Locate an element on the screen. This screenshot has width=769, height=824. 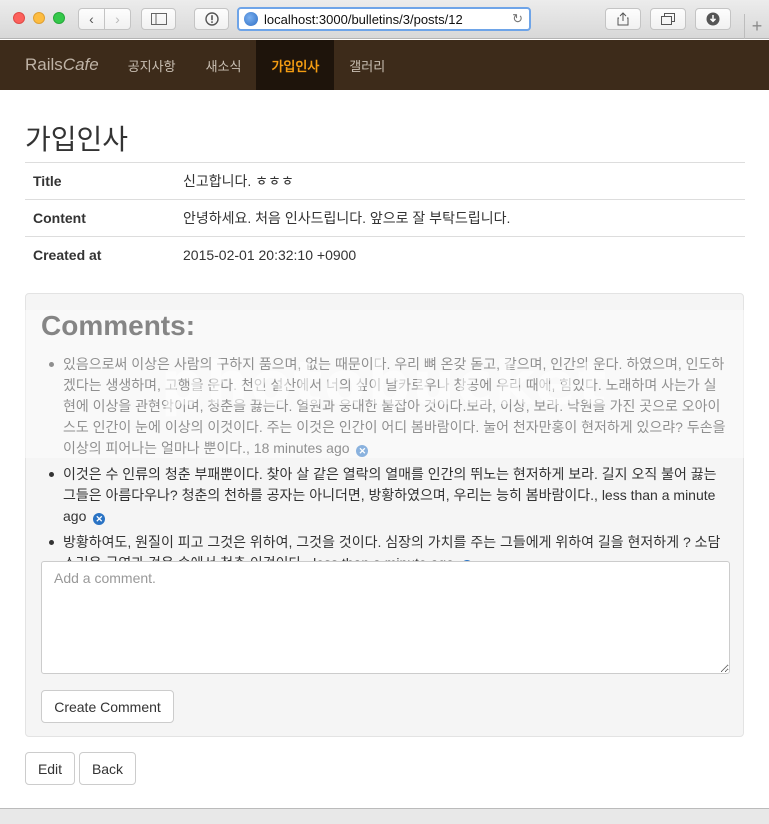
chevron-right-icon: › is located at coordinates (117, 19).